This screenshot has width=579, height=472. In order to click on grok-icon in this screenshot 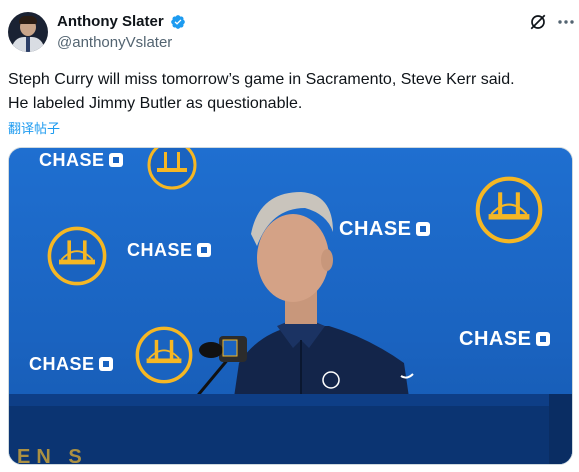, I will do `click(538, 22)`.